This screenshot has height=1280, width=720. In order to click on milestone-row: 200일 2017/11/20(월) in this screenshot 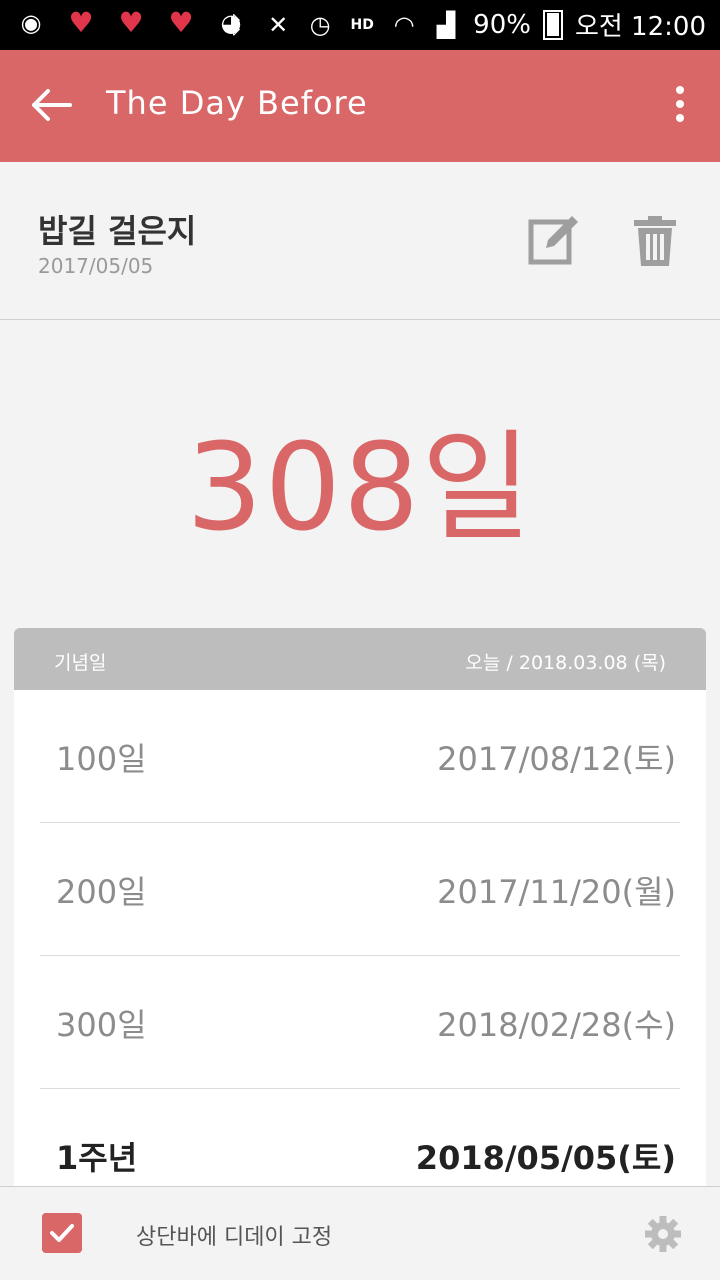, I will do `click(360, 889)`.